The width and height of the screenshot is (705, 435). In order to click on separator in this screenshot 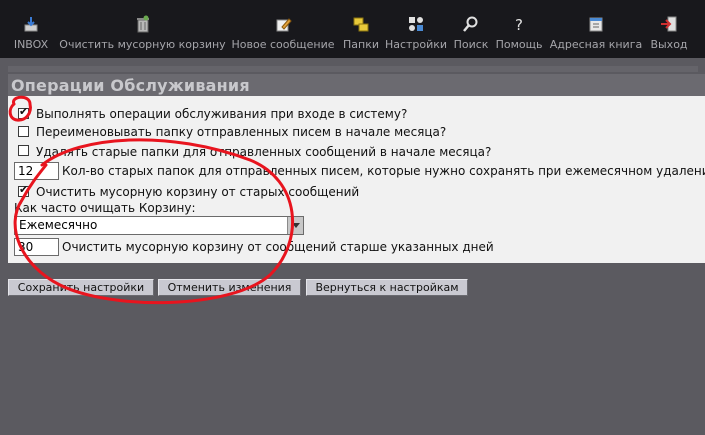, I will do `click(353, 69)`.